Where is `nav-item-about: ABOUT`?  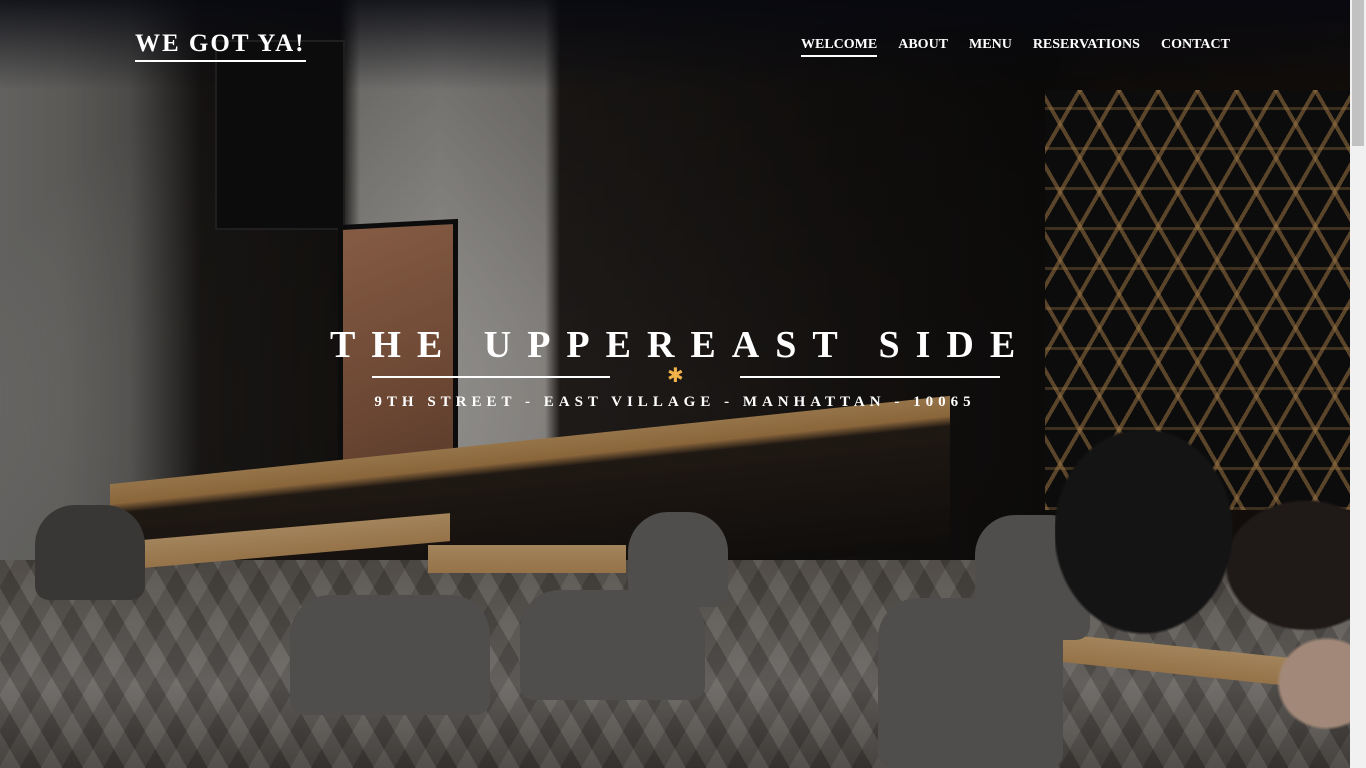
nav-item-about: ABOUT is located at coordinates (923, 47).